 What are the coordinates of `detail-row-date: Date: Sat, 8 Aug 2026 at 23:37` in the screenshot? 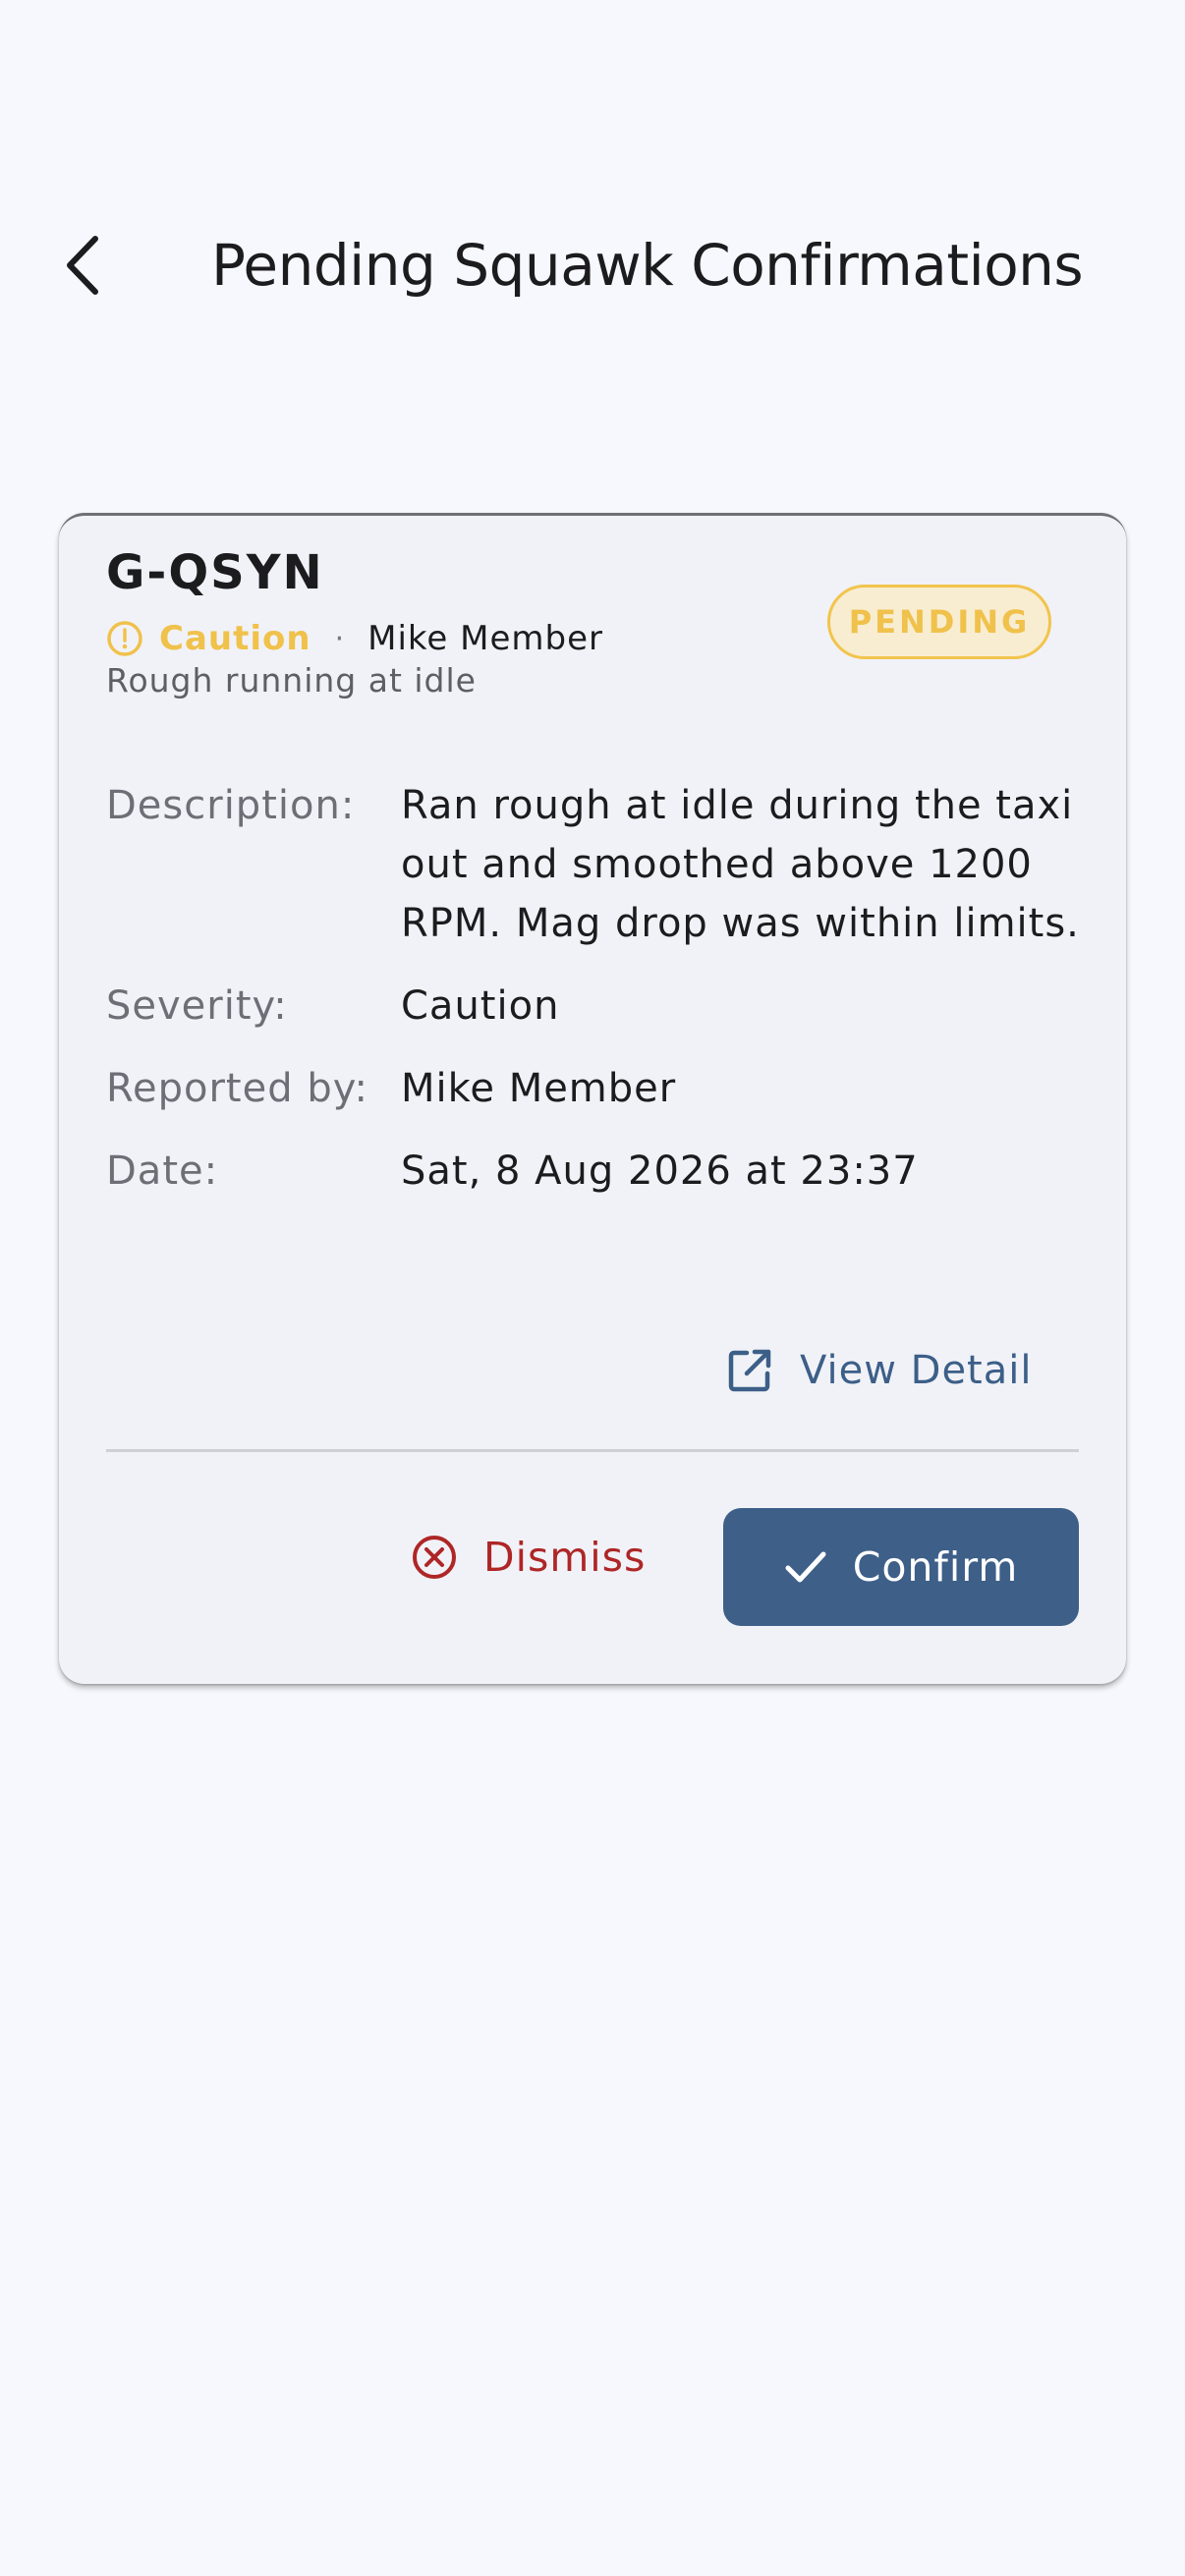 It's located at (598, 1171).